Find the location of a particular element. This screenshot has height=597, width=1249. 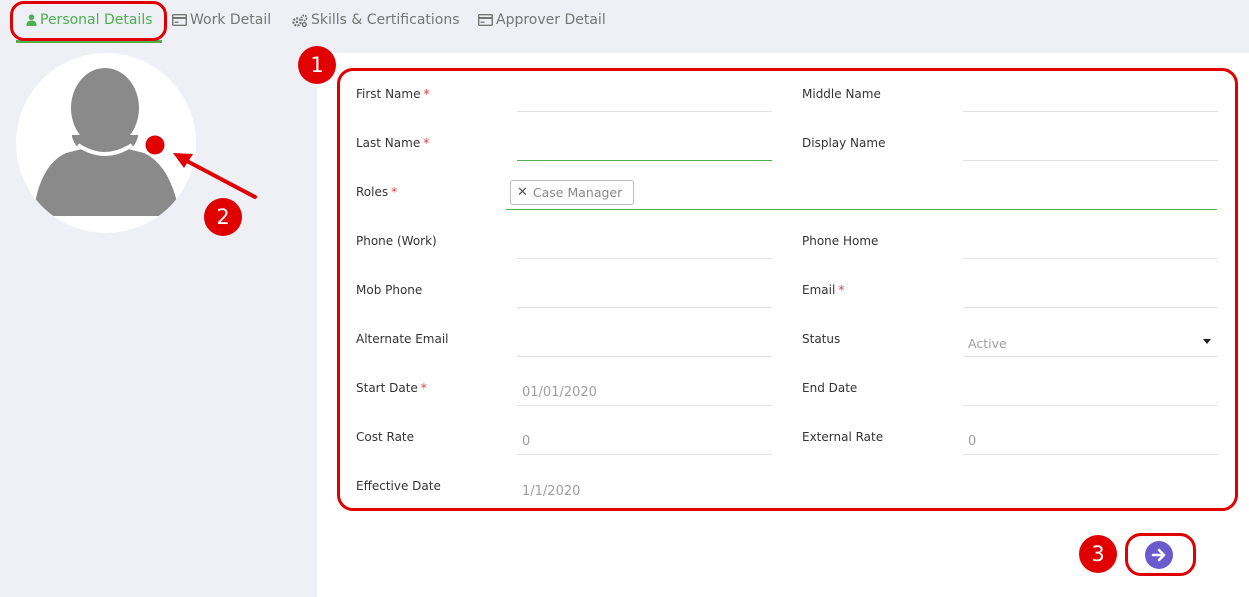

tab-approver-detail: Approver Detail is located at coordinates (542, 20).